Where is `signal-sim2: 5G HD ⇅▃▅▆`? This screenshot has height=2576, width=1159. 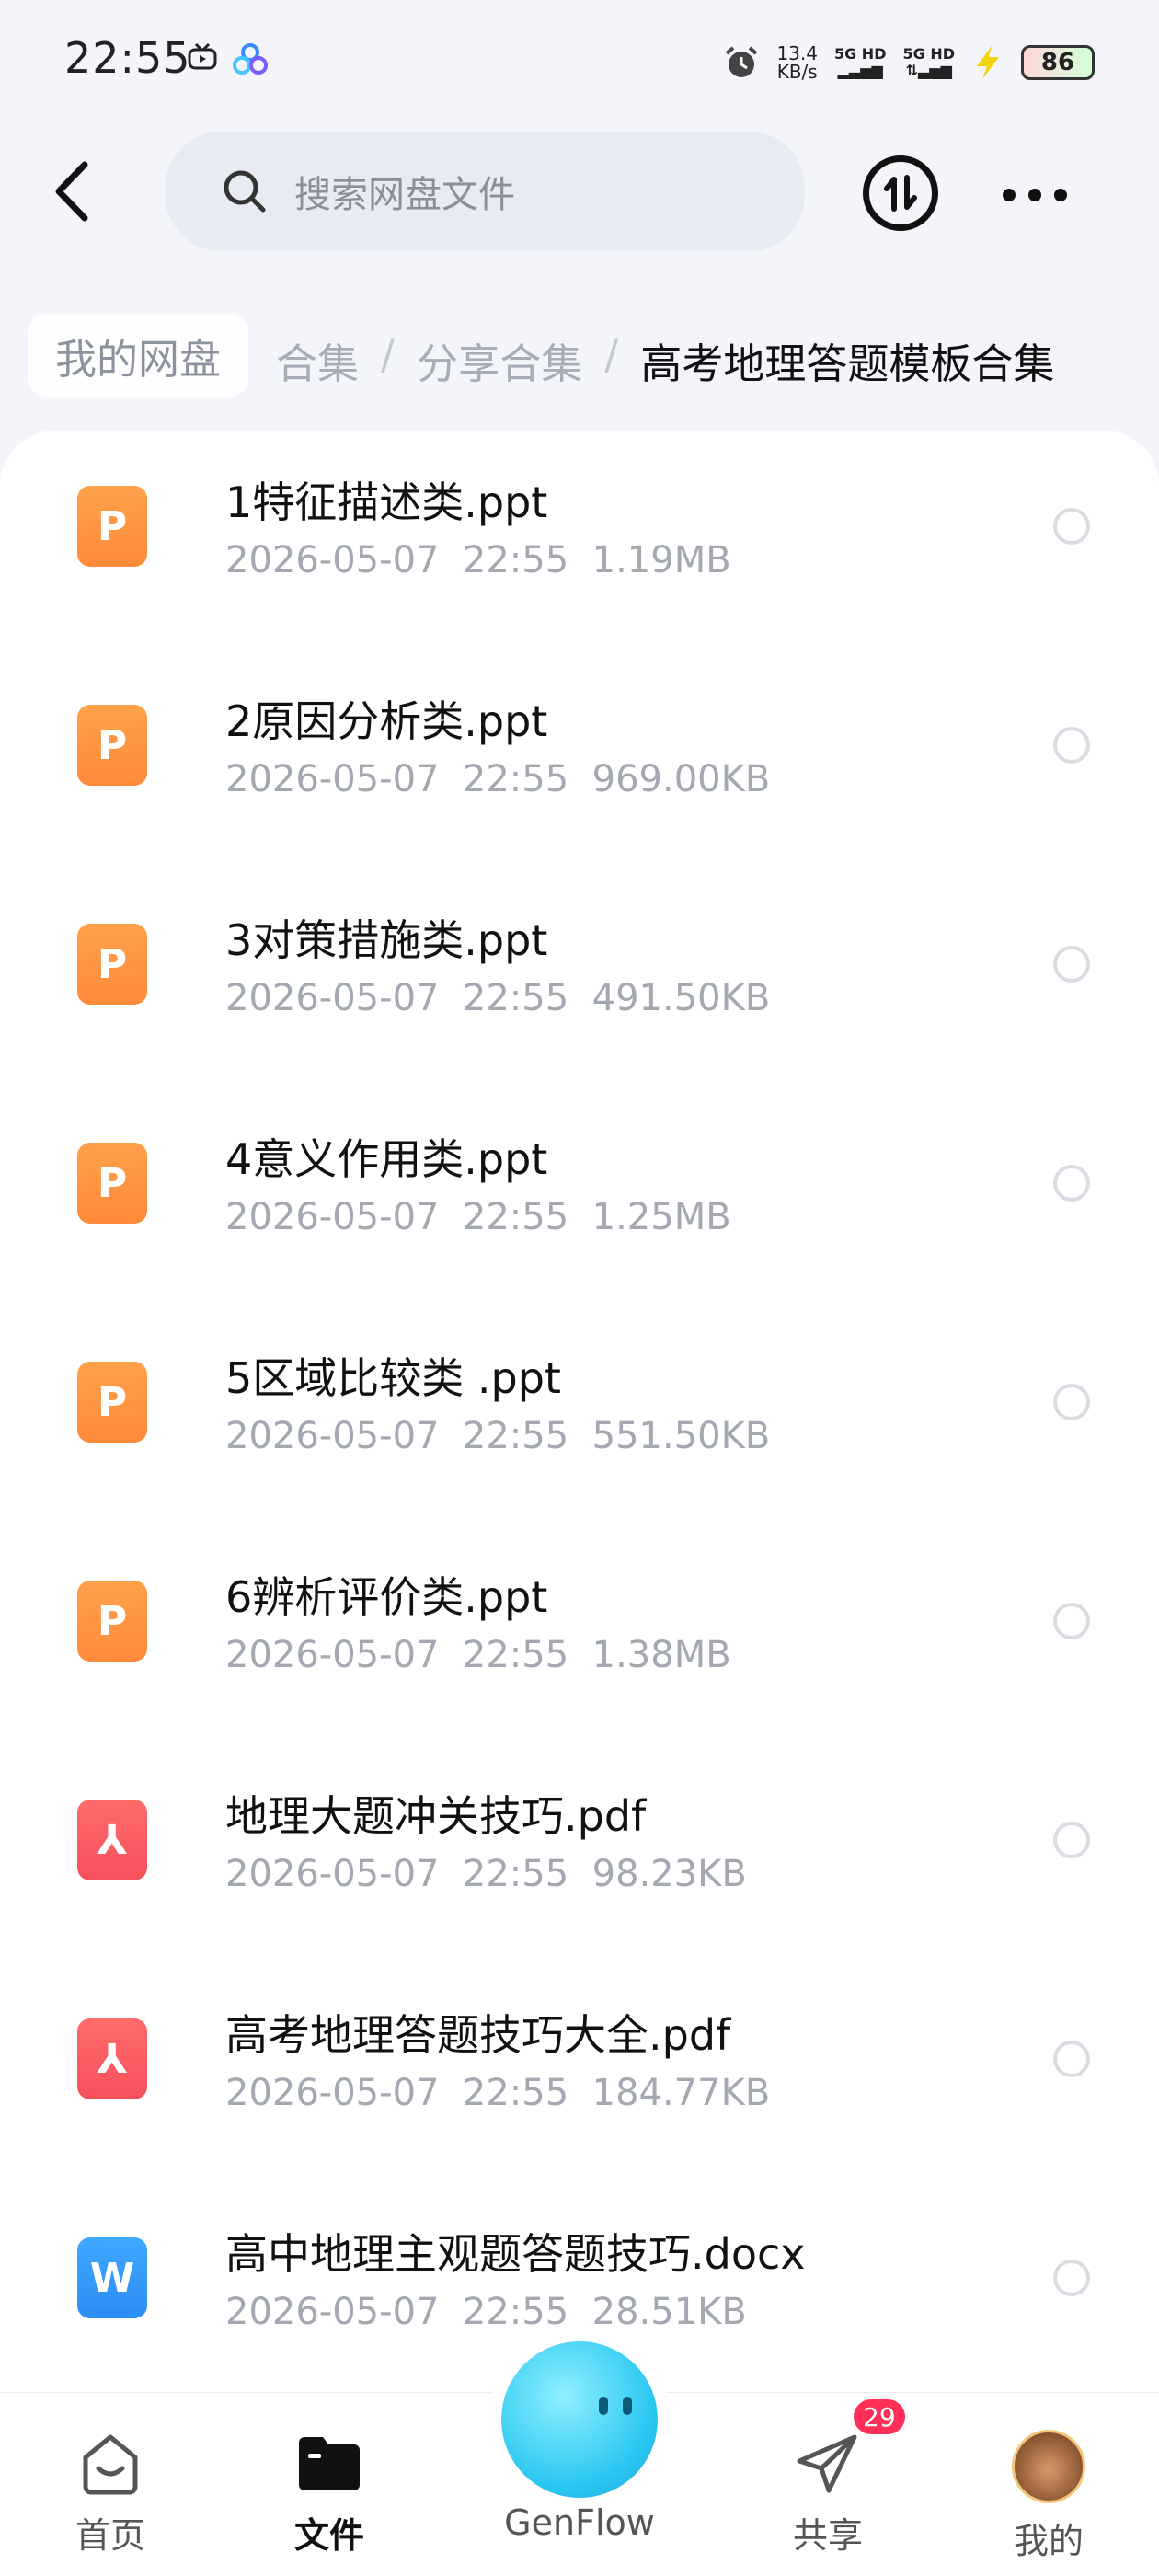 signal-sim2: 5G HD ⇅▃▅▆ is located at coordinates (928, 62).